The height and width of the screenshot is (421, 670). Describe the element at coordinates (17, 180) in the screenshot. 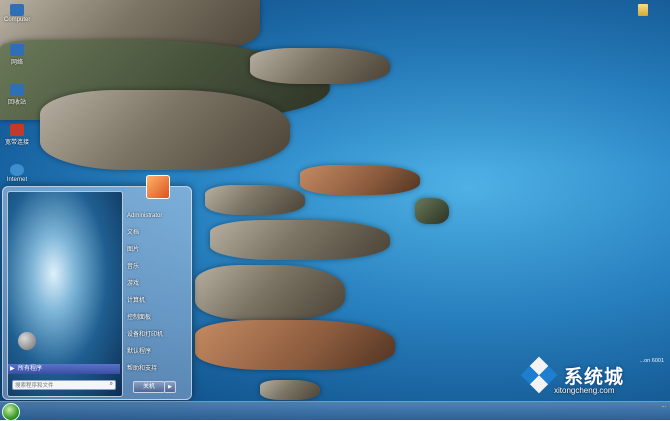

I see `desktop-icon-label: Internet` at that location.